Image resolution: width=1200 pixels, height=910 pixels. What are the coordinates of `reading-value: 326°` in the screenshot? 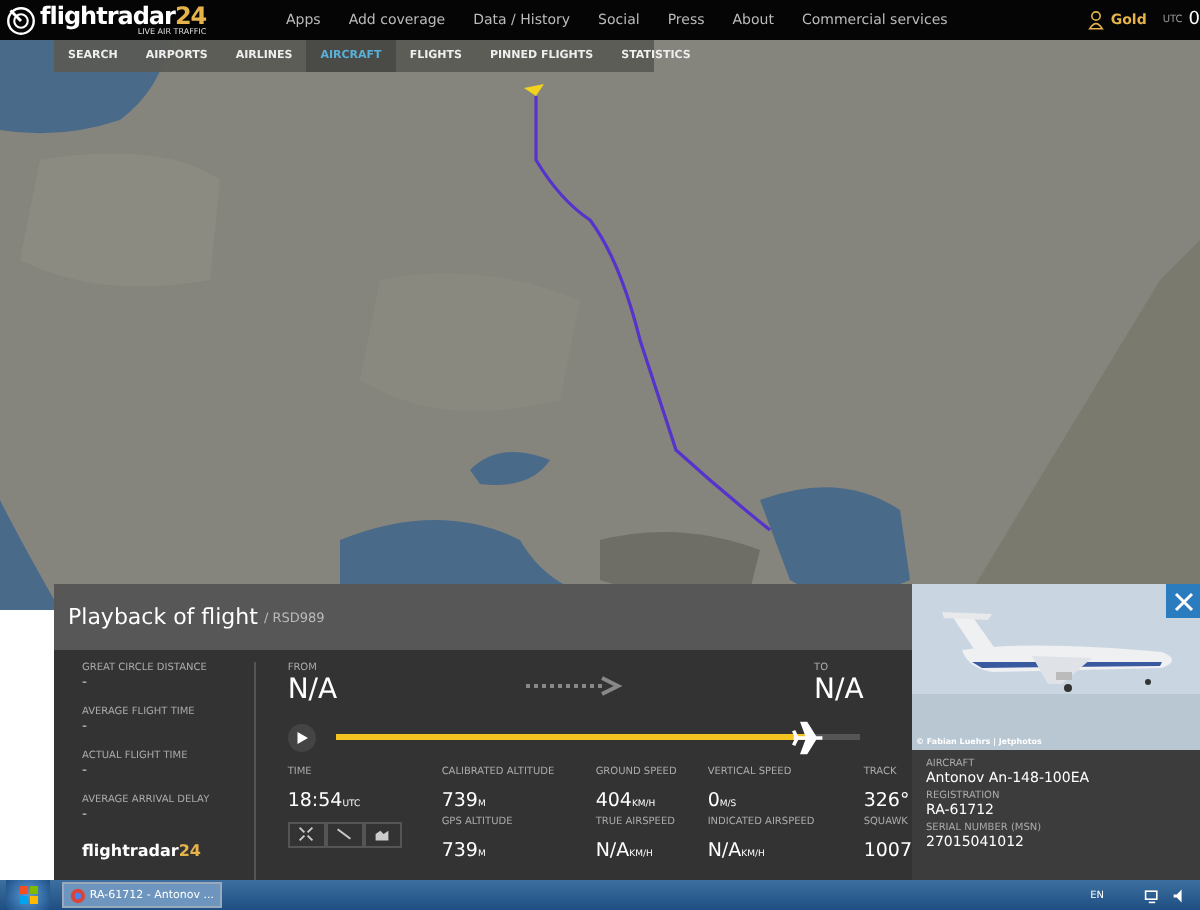 It's located at (886, 801).